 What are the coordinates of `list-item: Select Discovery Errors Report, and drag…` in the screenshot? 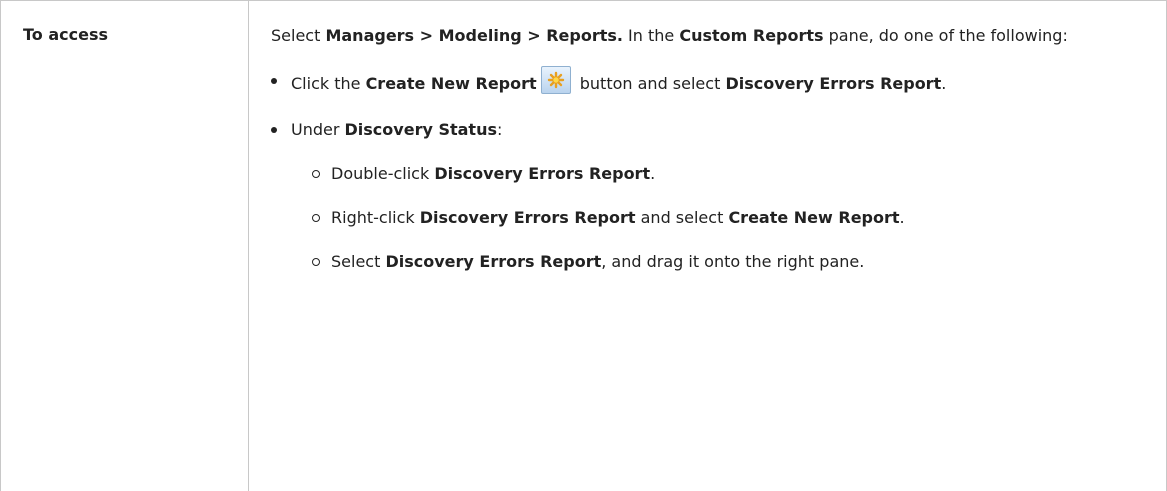 It's located at (738, 262).